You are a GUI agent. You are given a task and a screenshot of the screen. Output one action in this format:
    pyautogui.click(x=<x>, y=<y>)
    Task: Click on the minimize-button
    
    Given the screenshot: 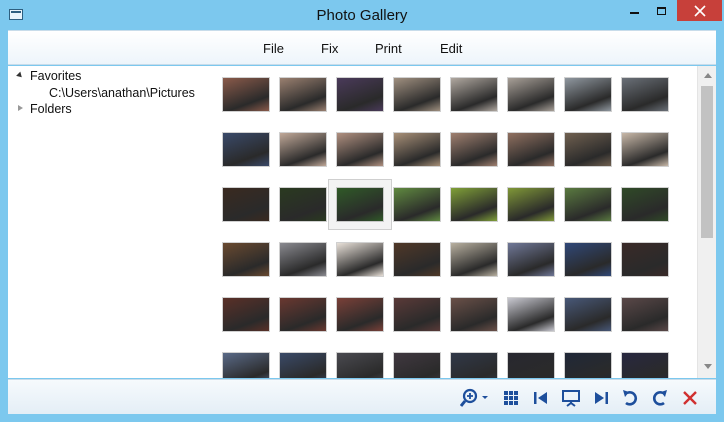 What is the action you would take?
    pyautogui.click(x=634, y=11)
    